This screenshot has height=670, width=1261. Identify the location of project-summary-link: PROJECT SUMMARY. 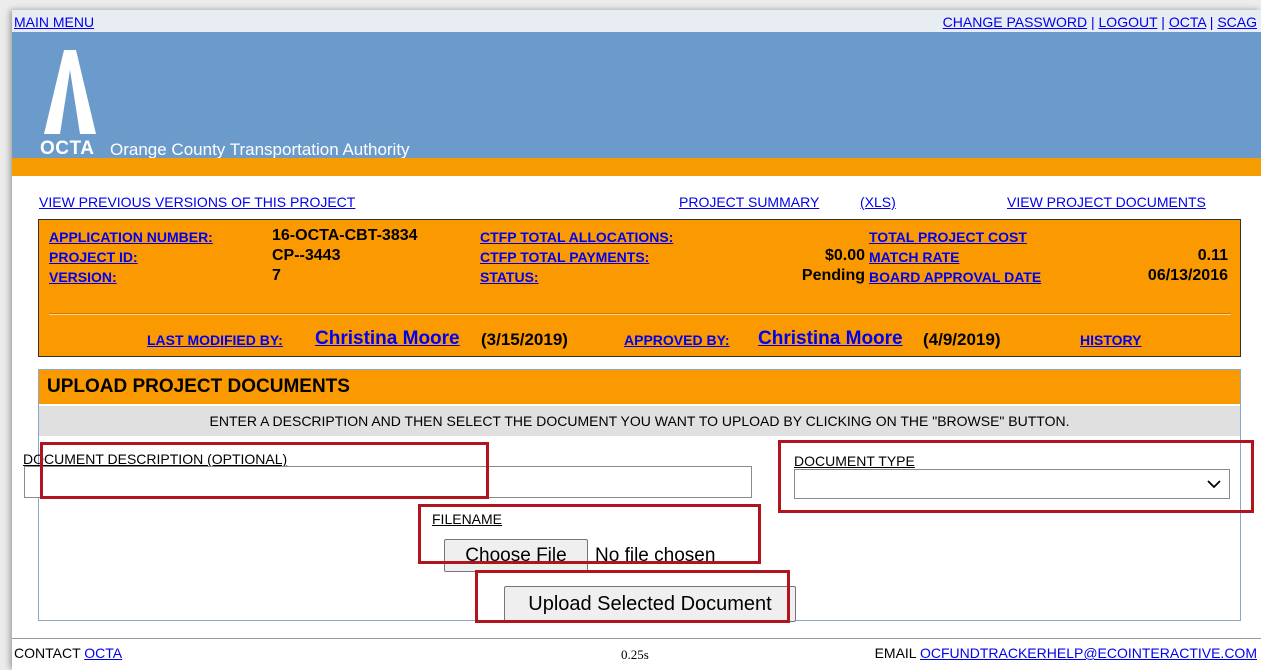
(749, 202).